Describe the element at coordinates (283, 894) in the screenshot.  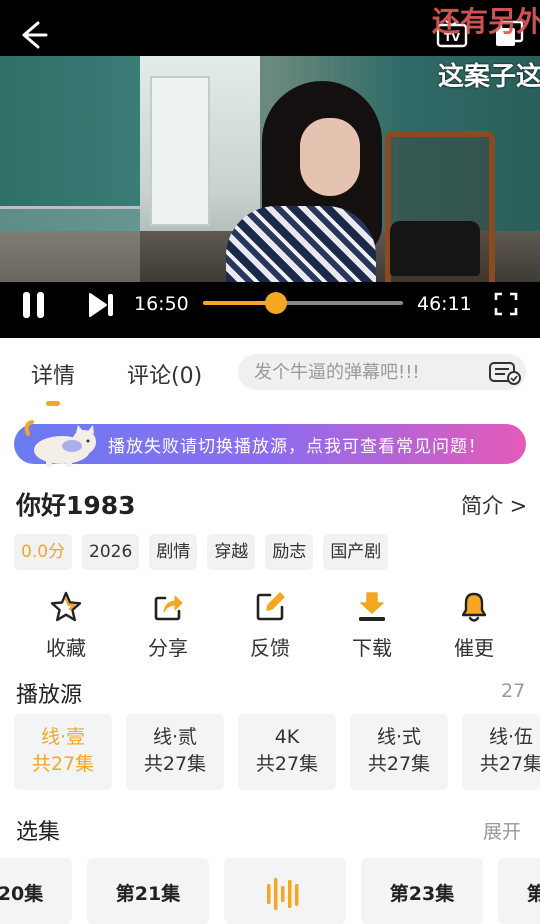
I see `now-playing-icon` at that location.